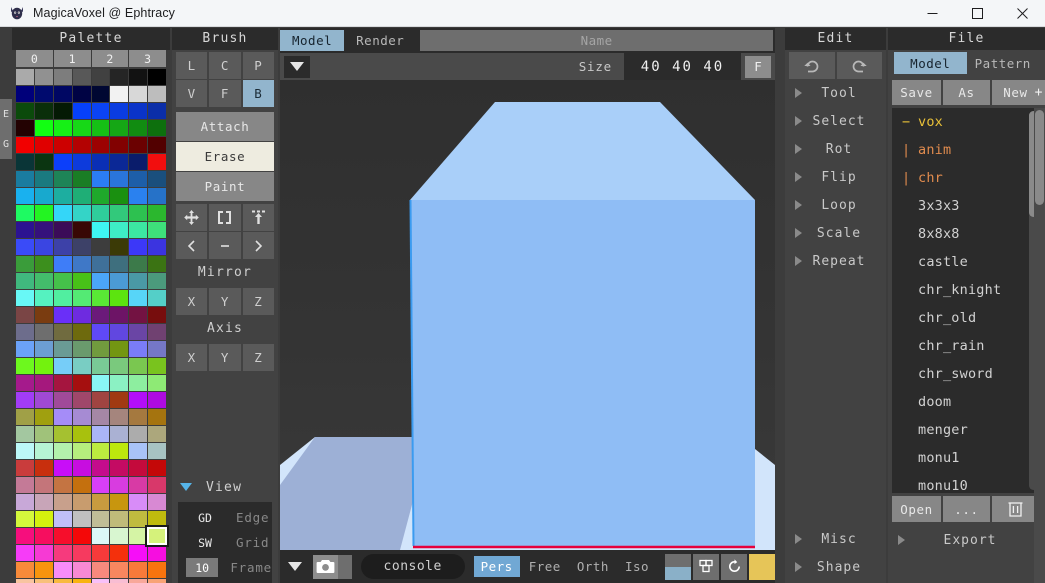  Describe the element at coordinates (758, 66) in the screenshot. I see `fit-button: F` at that location.